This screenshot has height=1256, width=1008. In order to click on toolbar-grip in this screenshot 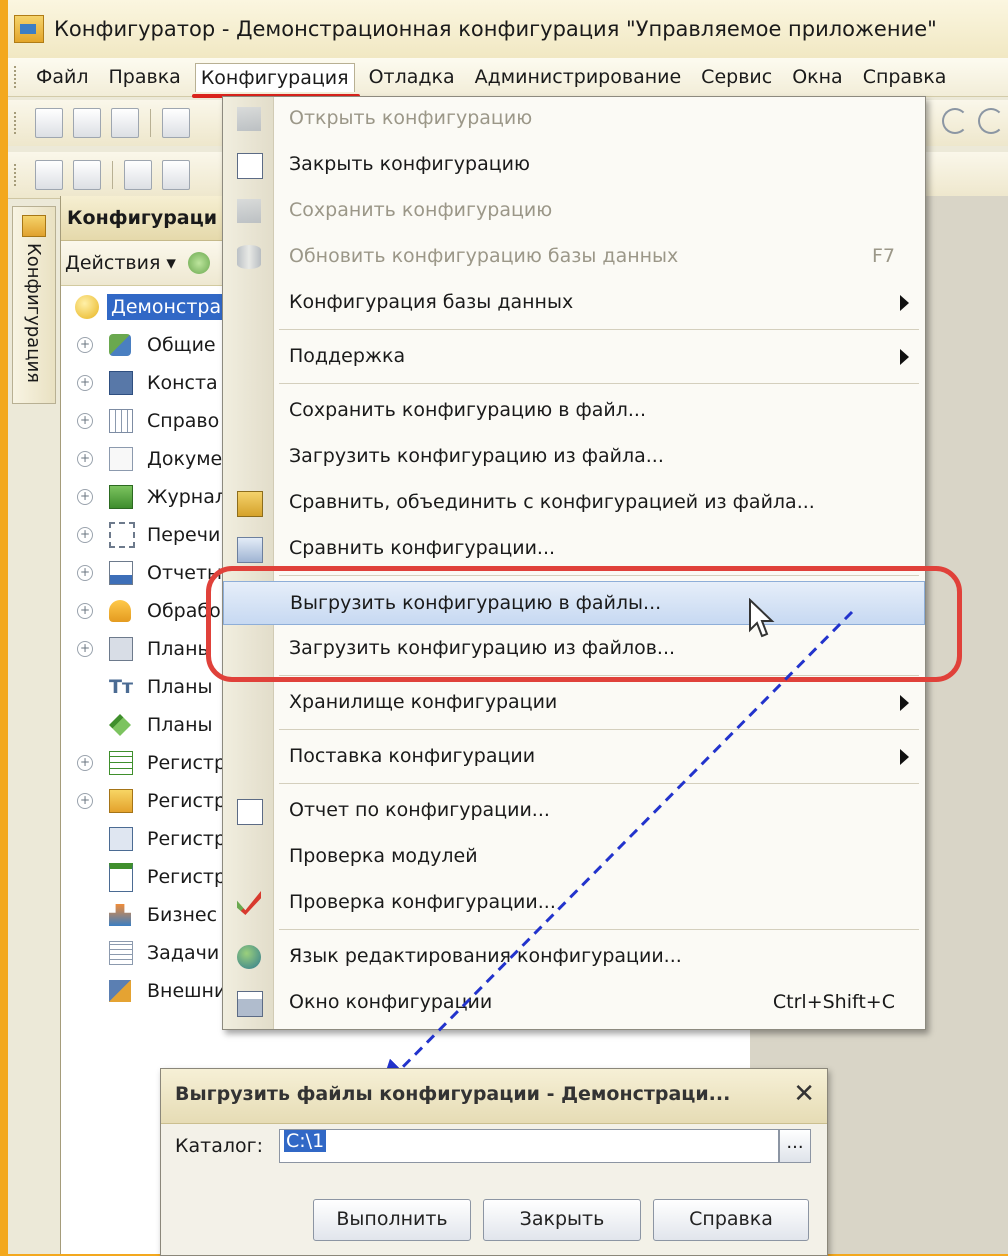, I will do `click(17, 175)`.